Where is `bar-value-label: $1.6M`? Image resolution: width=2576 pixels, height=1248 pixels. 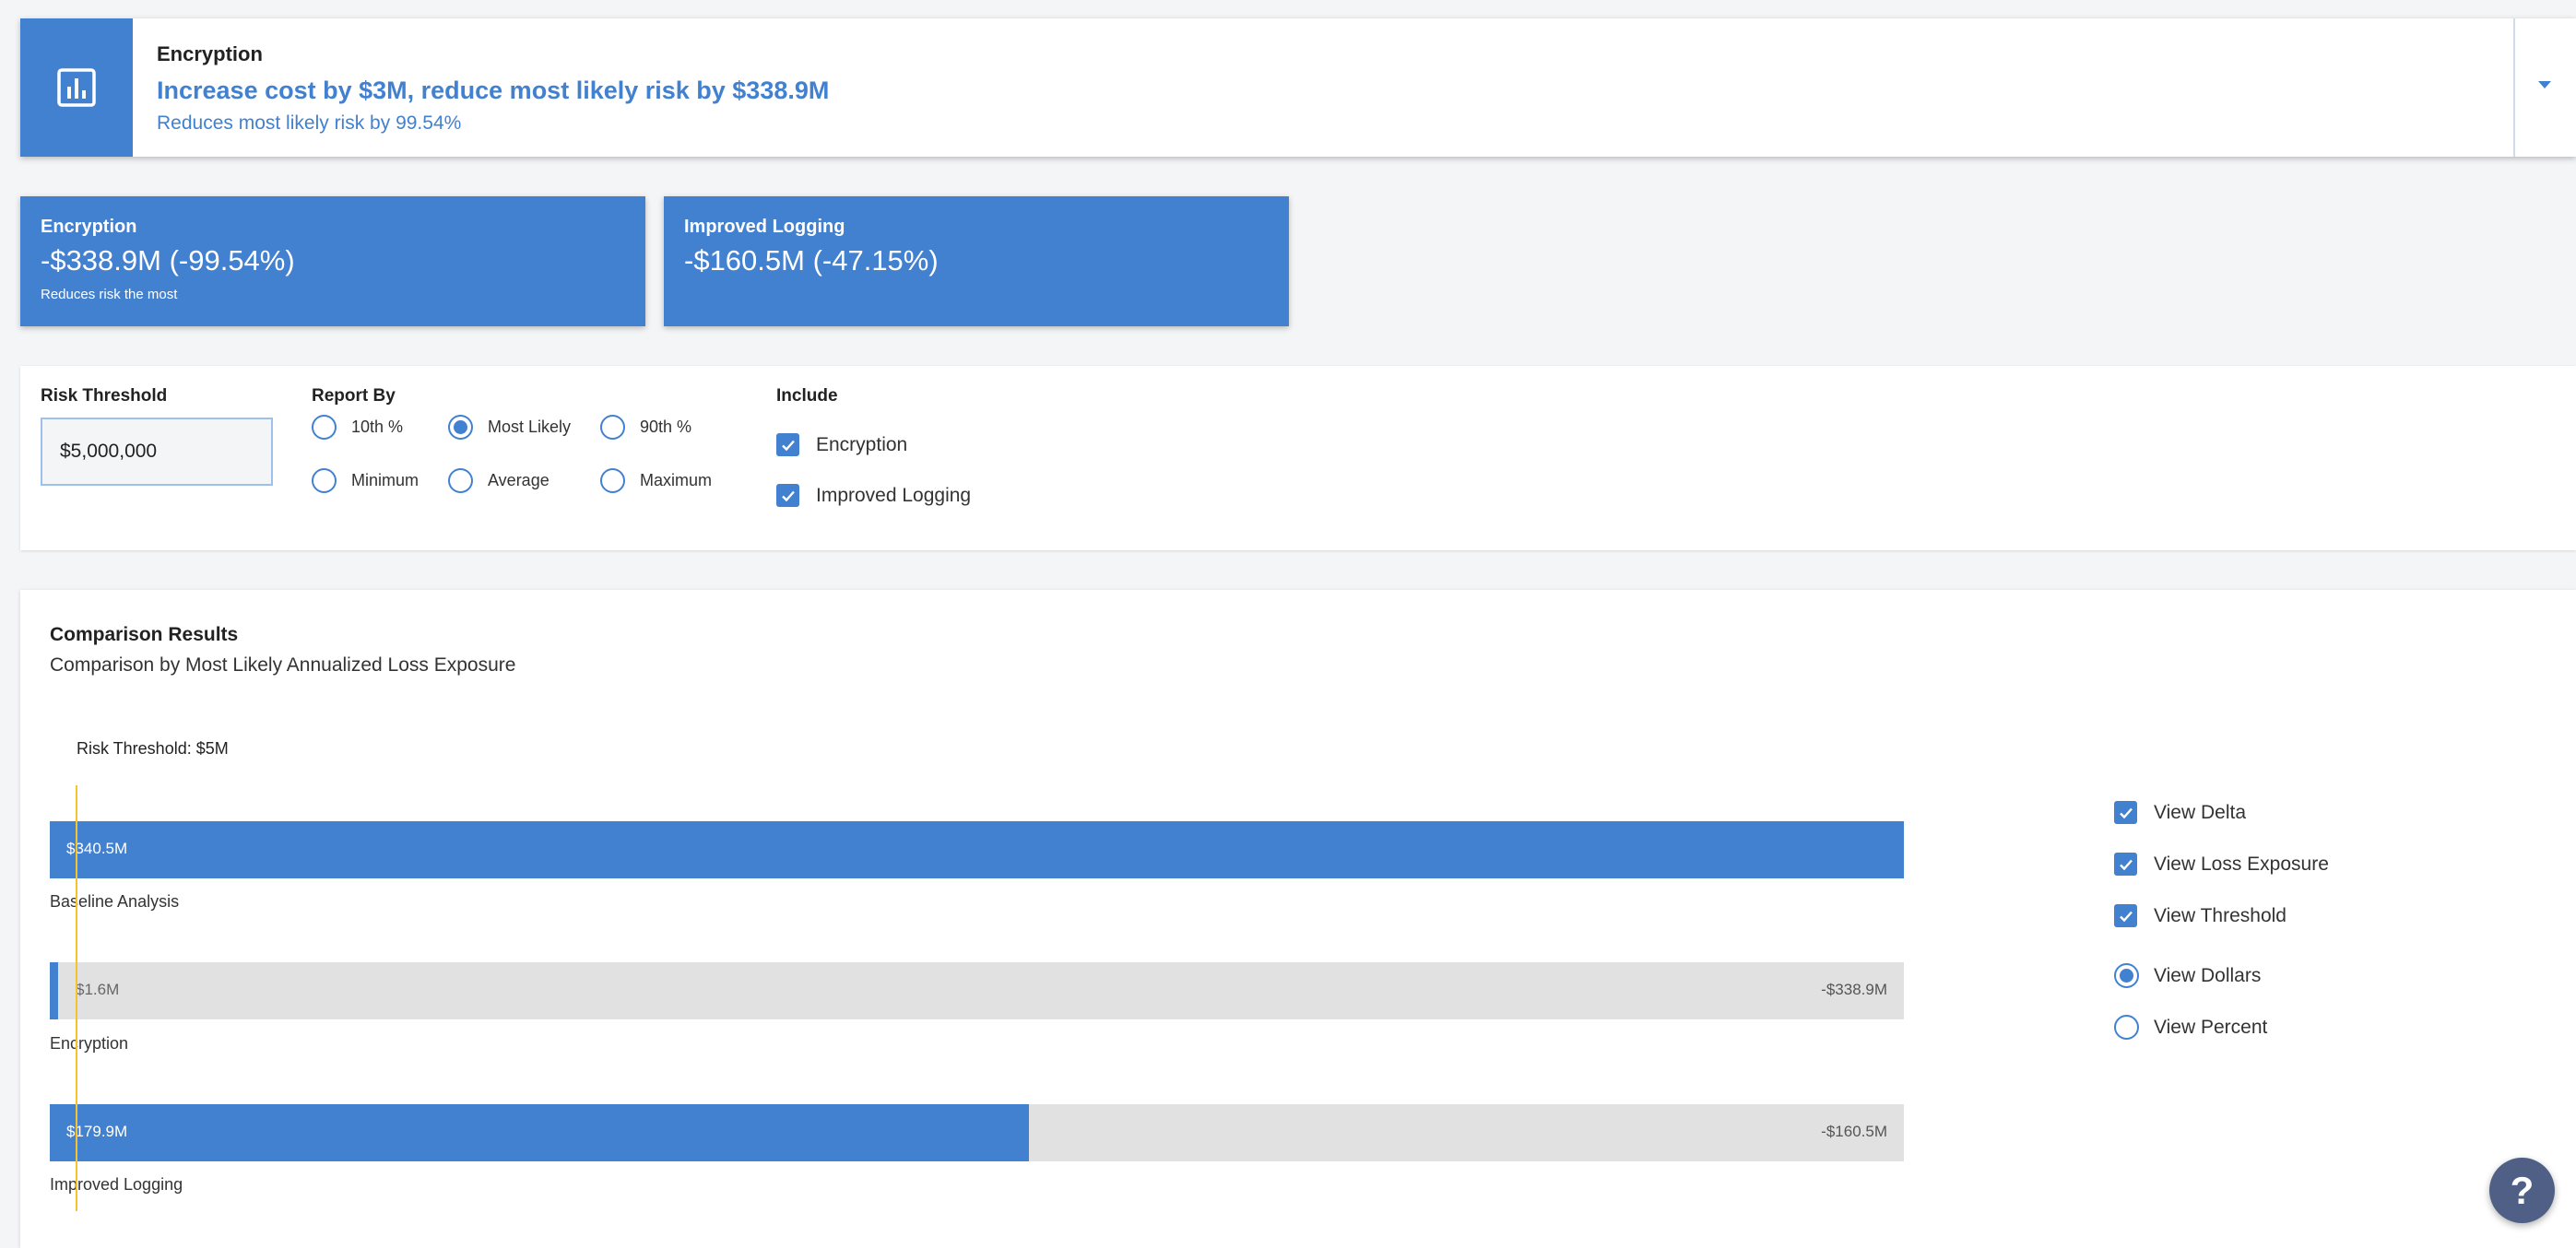
bar-value-label: $1.6M is located at coordinates (98, 989).